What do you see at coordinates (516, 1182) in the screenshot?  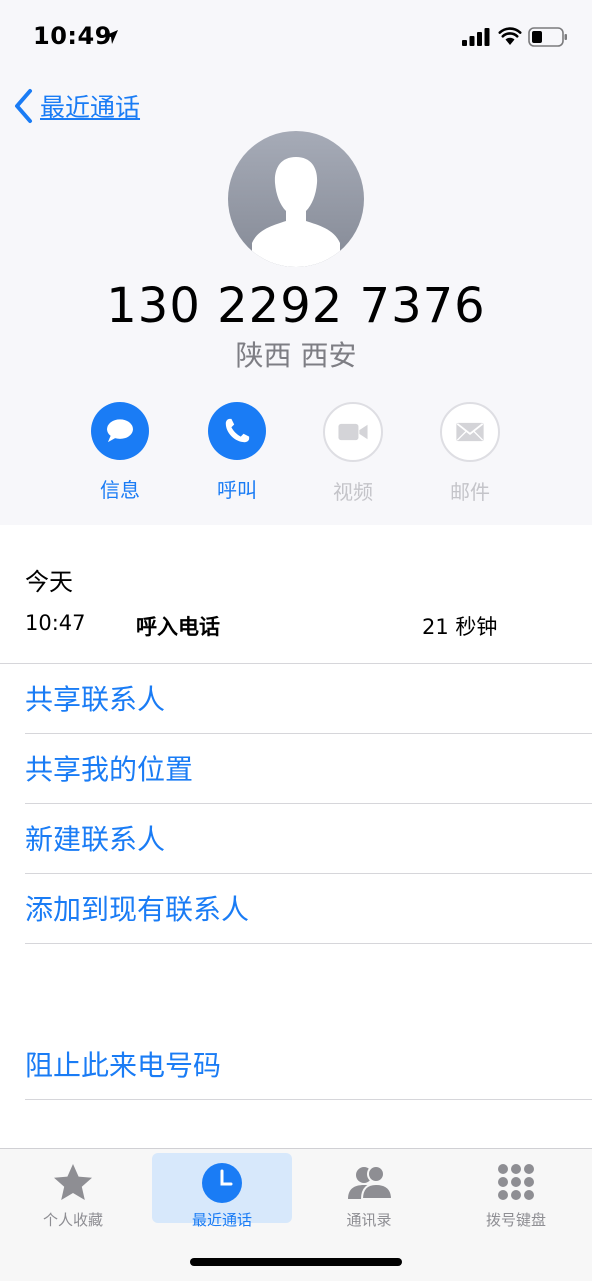 I see `keypad-icon` at bounding box center [516, 1182].